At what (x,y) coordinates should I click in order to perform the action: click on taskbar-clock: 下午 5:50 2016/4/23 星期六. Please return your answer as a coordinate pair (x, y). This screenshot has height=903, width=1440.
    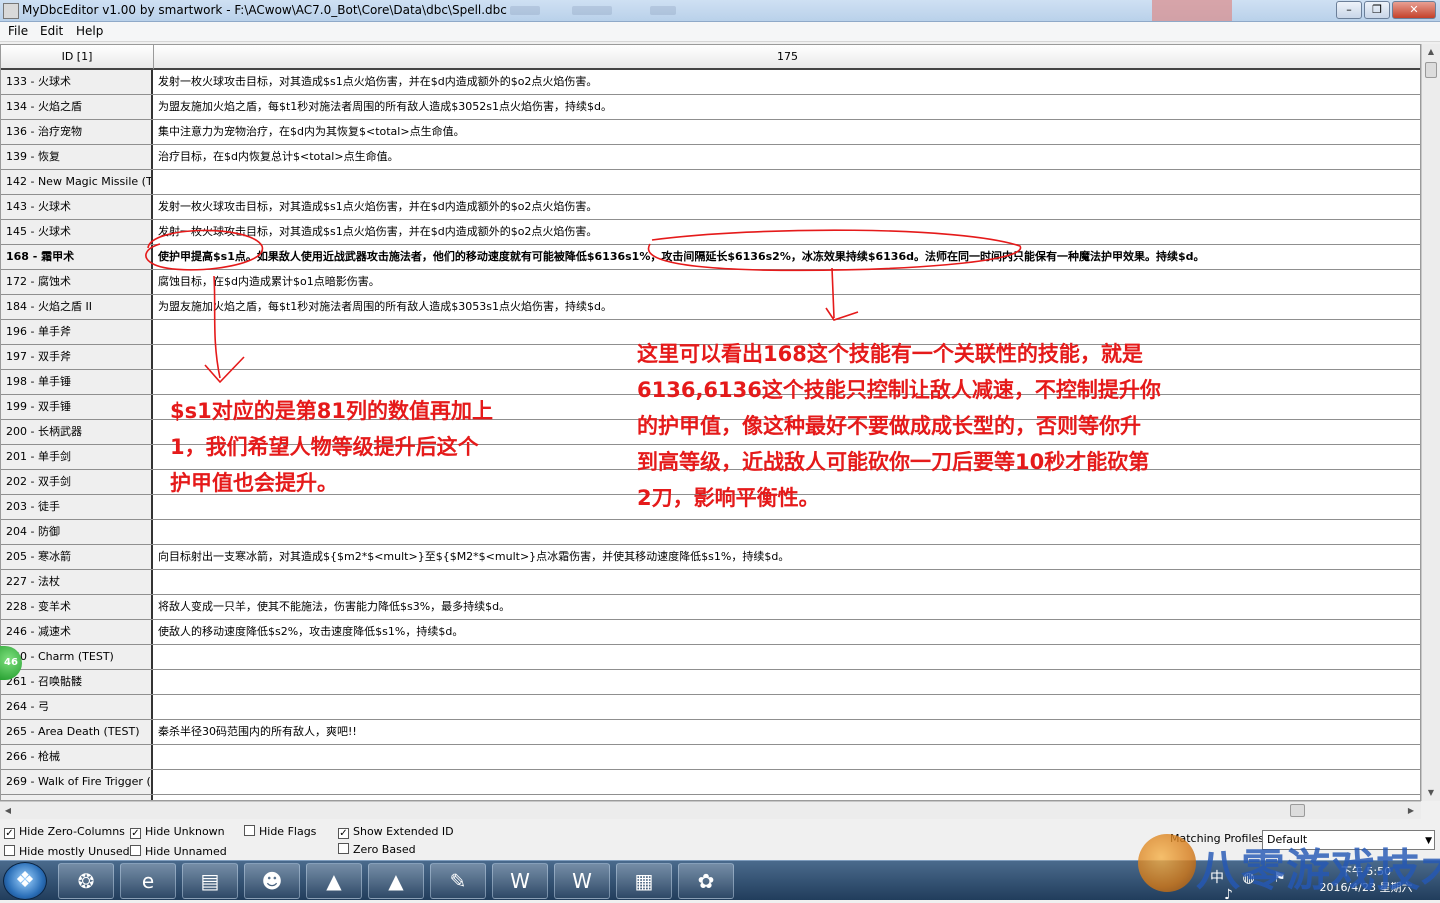
    Looking at the image, I should click on (1366, 880).